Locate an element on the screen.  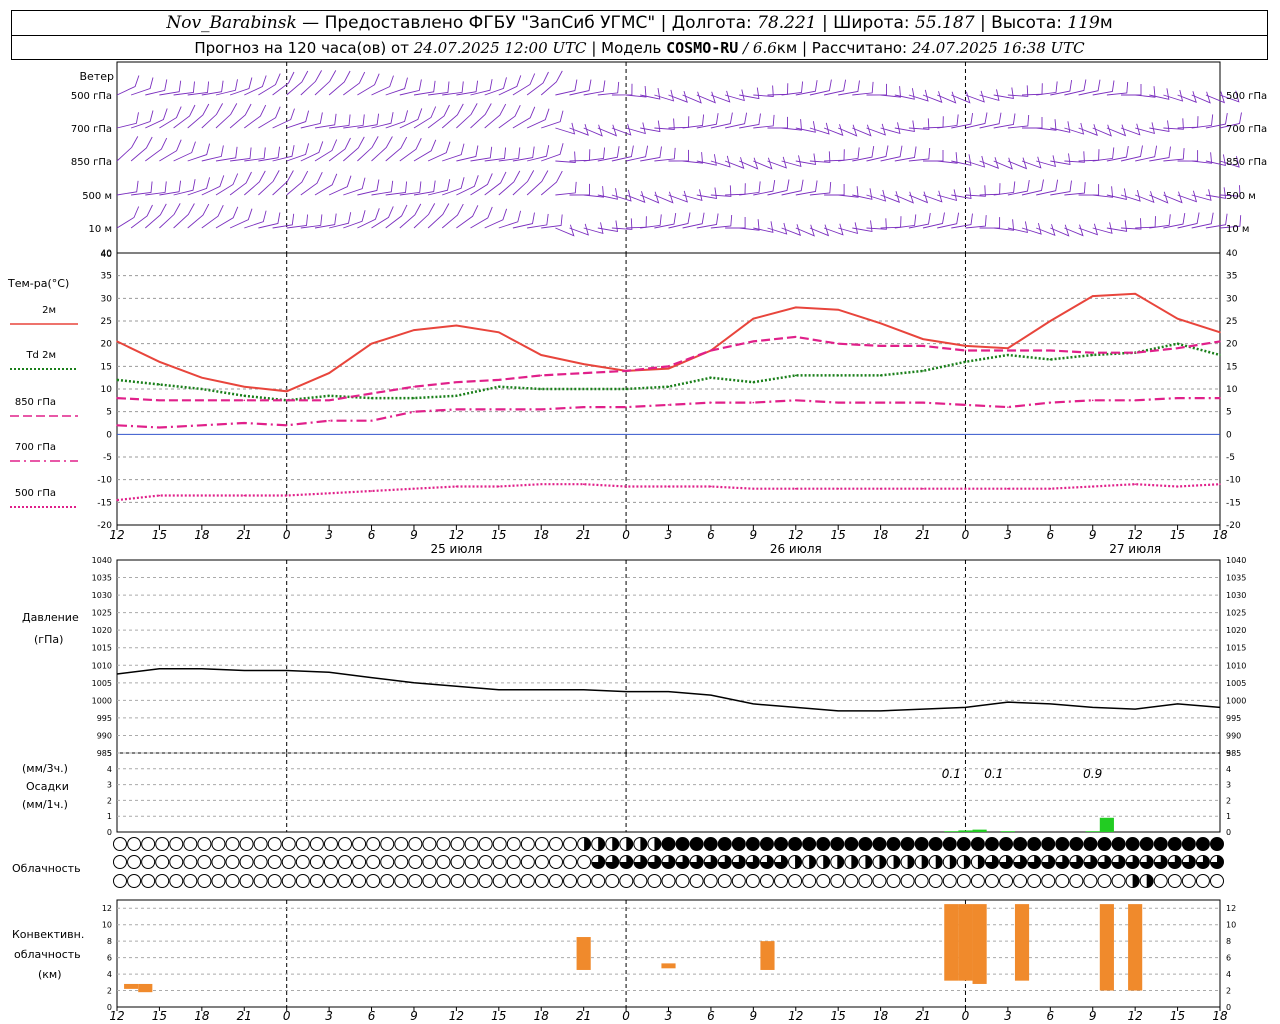
temp-ytick-right: -5 is located at coordinates (1230, 458).